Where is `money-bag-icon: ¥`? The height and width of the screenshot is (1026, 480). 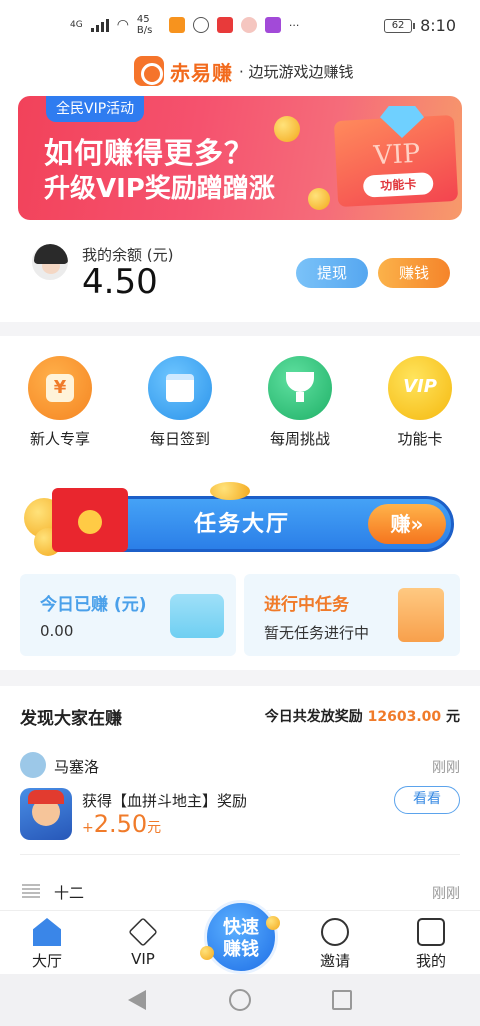
money-bag-icon: ¥ is located at coordinates (60, 388).